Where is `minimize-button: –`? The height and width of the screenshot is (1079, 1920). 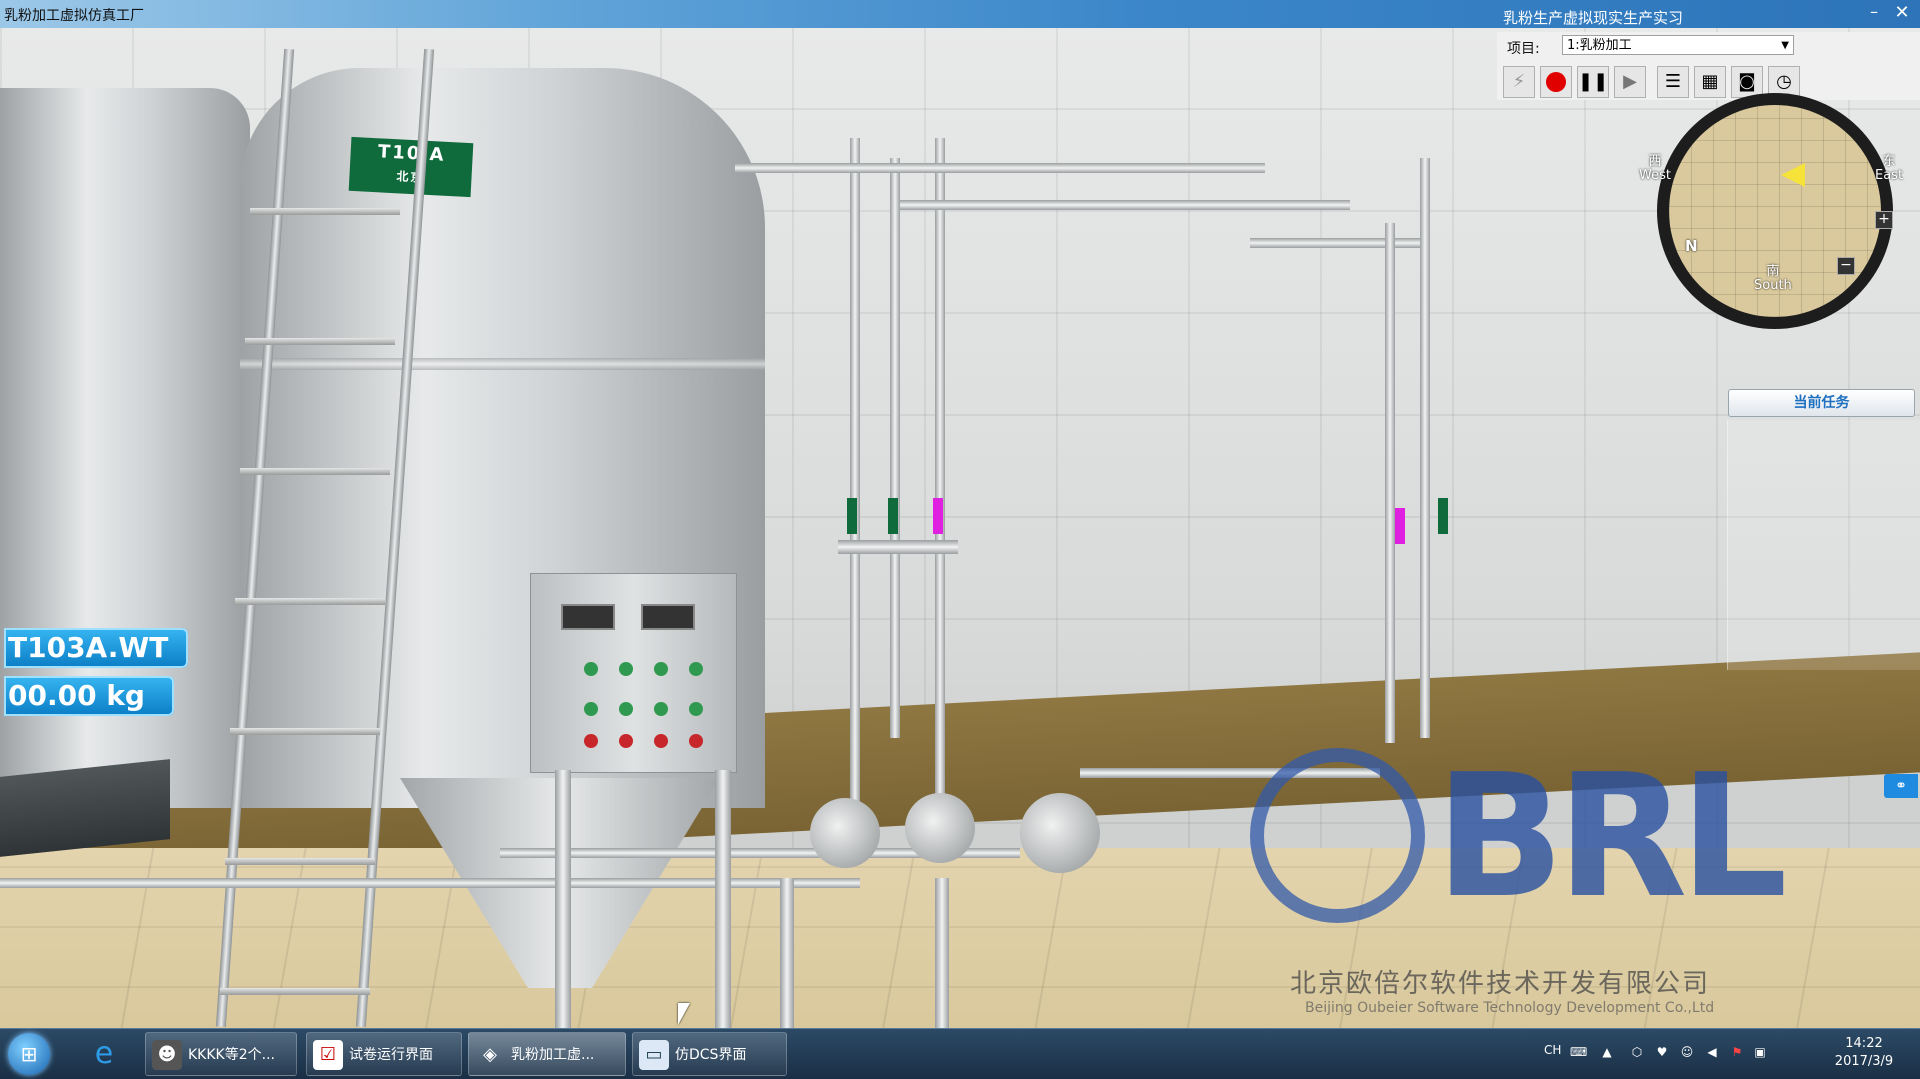
minimize-button: – is located at coordinates (1874, 11).